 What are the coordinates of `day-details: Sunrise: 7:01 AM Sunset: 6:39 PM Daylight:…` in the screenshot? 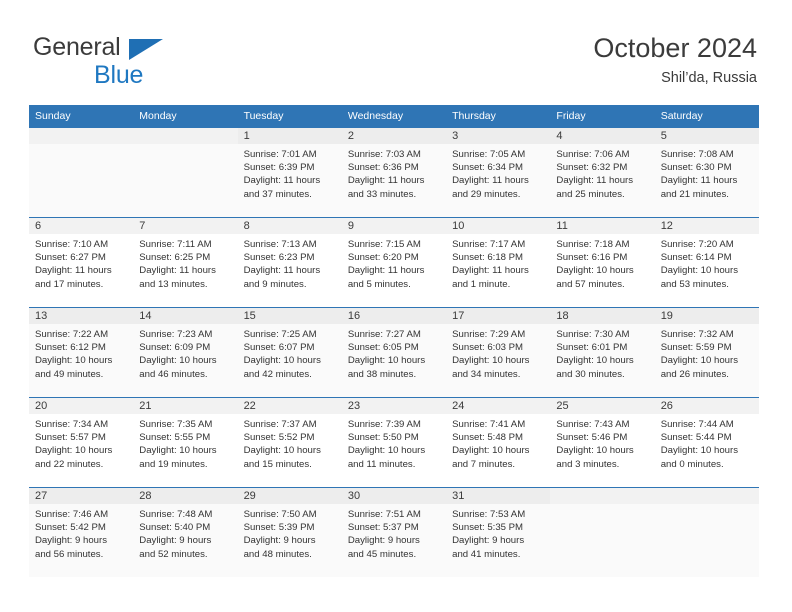 It's located at (290, 172).